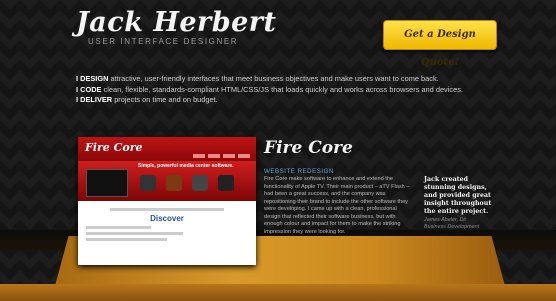 Image resolution: width=556 pixels, height=301 pixels. What do you see at coordinates (308, 148) in the screenshot?
I see `project-title: Fire Core` at bounding box center [308, 148].